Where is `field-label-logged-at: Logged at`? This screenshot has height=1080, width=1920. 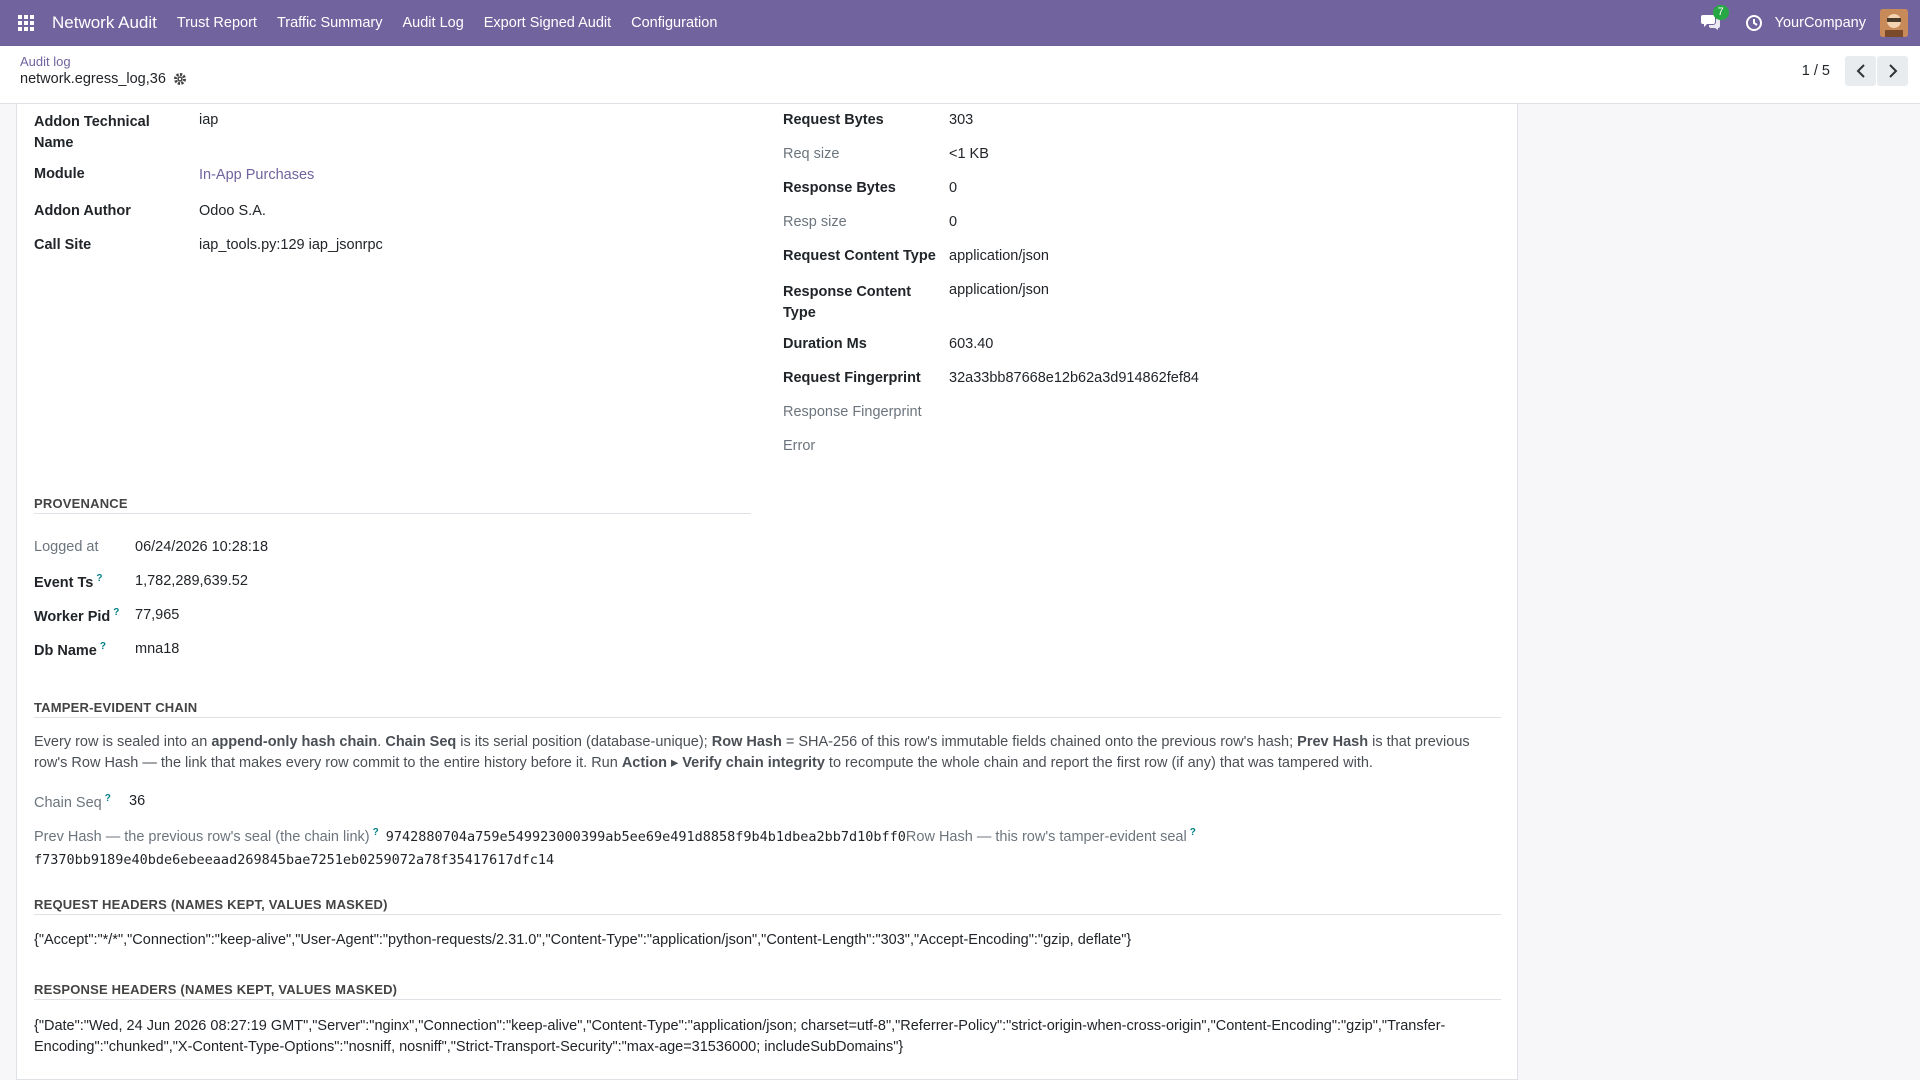 field-label-logged-at: Logged at is located at coordinates (66, 547).